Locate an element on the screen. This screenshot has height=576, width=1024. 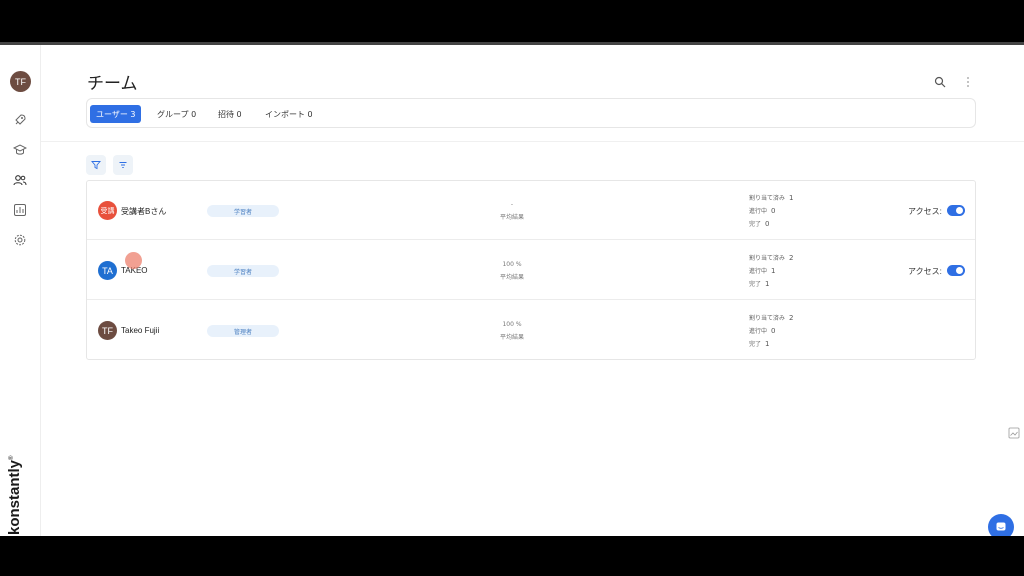
tab-import: インポート 0 is located at coordinates (289, 114).